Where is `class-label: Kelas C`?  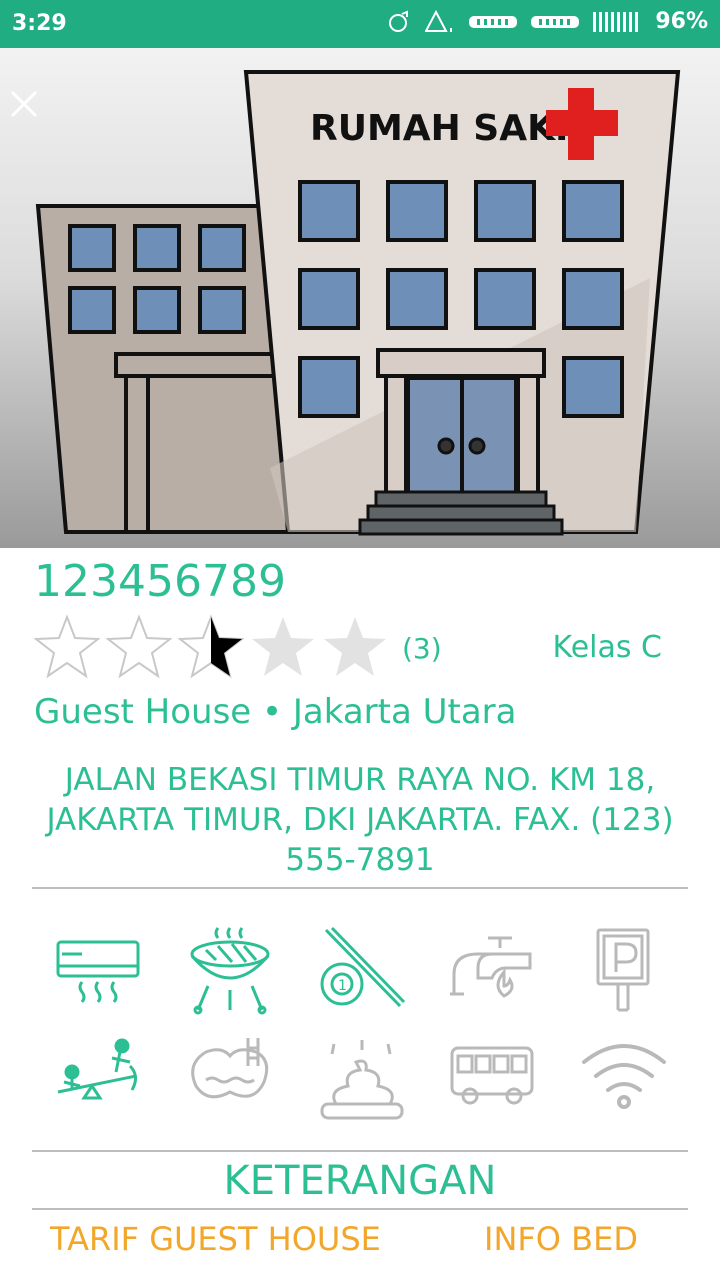 class-label: Kelas C is located at coordinates (607, 647).